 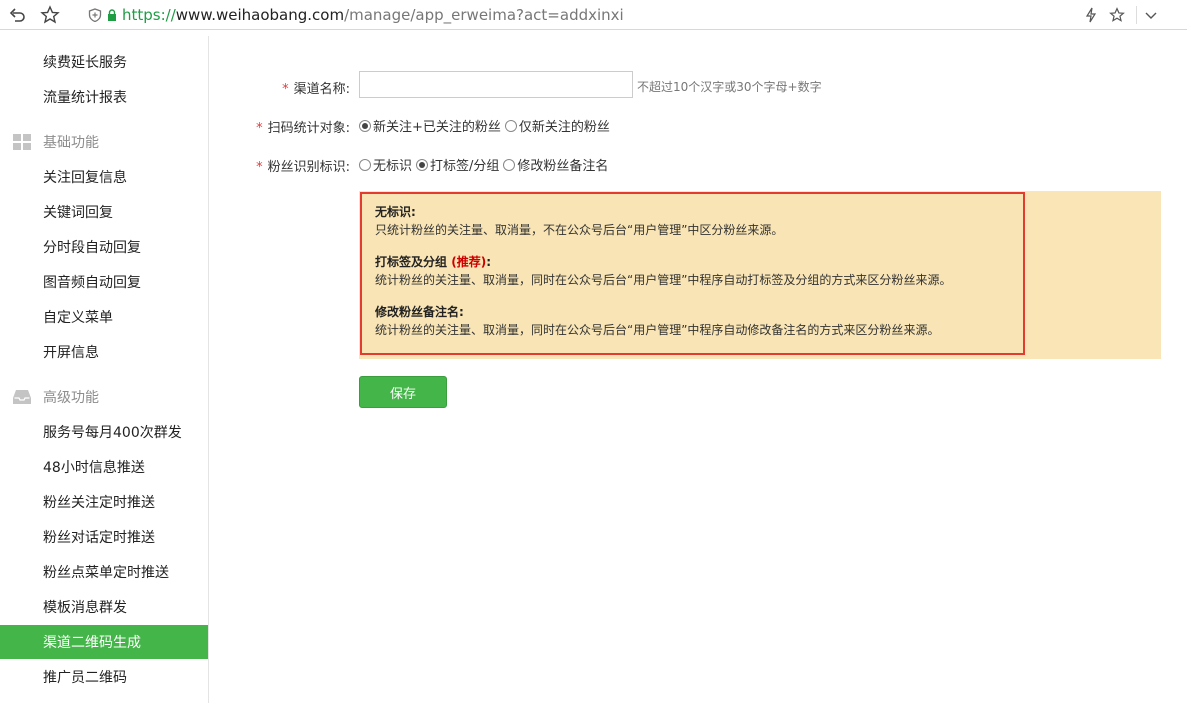 I want to click on info-title-tag-suffix: :, so click(x=488, y=262).